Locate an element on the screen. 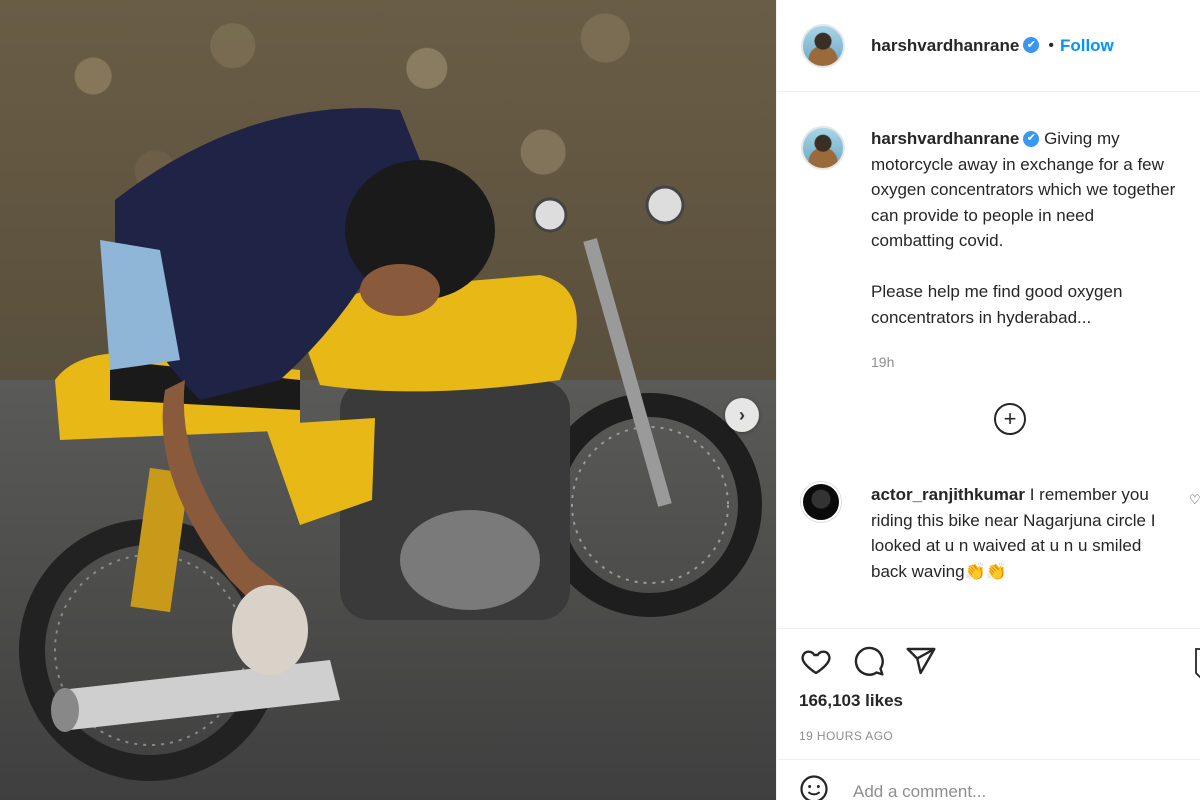 This screenshot has width=1200, height=800. carousel-next-button: › is located at coordinates (742, 415).